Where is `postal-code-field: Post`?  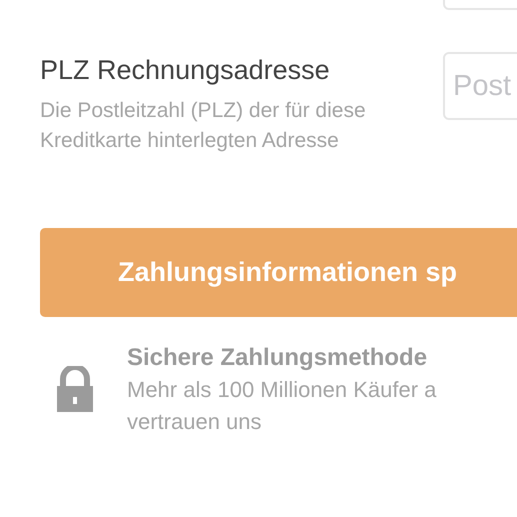
postal-code-field: Post is located at coordinates (480, 86).